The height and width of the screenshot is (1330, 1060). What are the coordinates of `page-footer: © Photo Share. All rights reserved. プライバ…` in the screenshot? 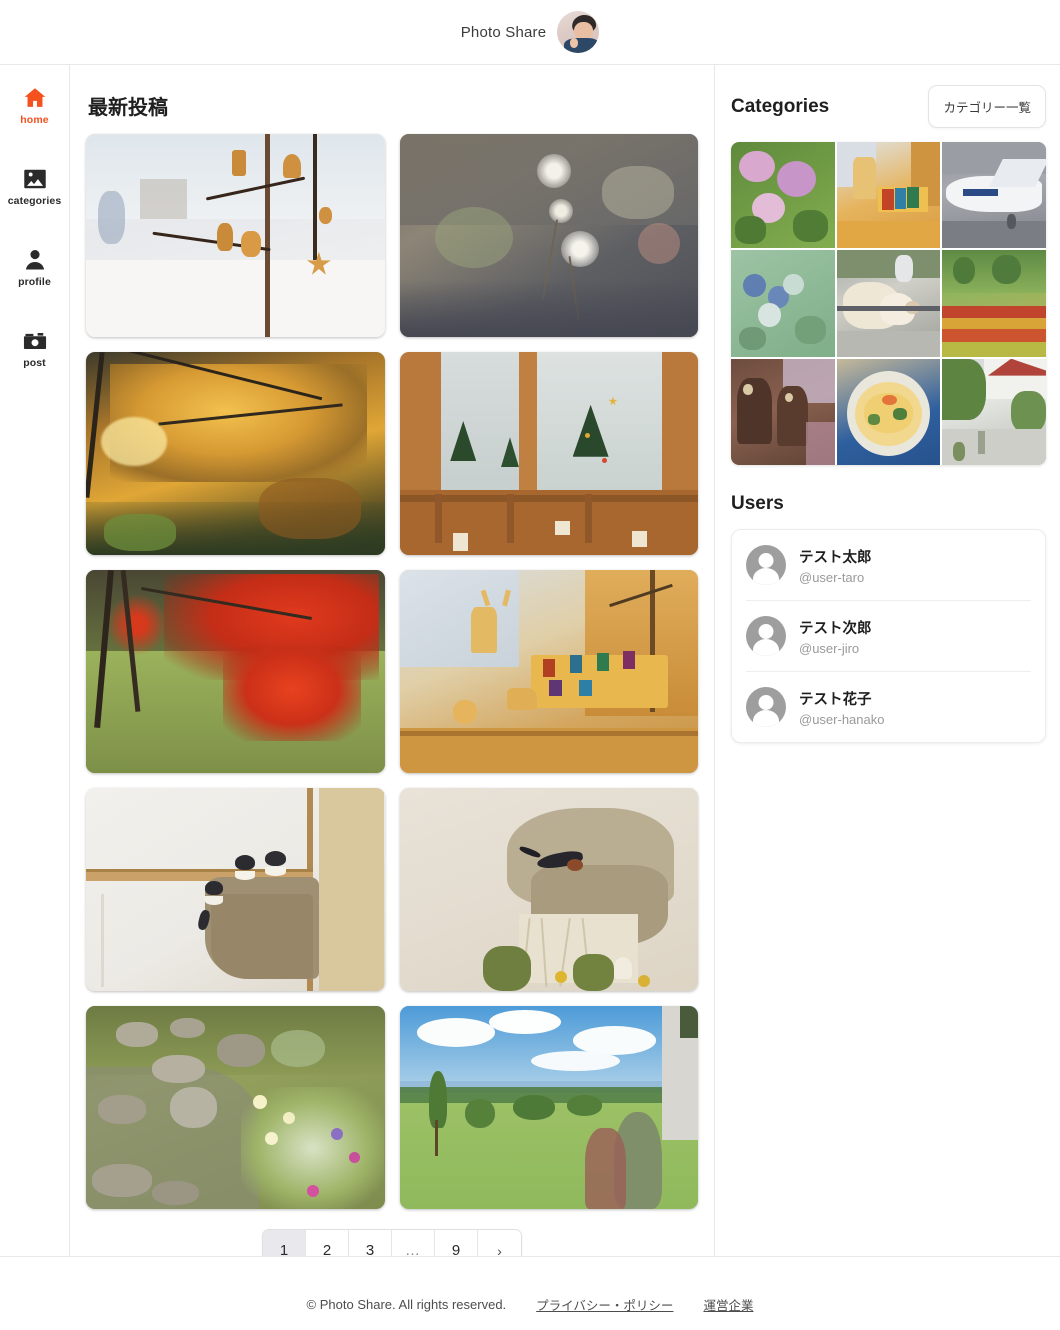 It's located at (530, 1293).